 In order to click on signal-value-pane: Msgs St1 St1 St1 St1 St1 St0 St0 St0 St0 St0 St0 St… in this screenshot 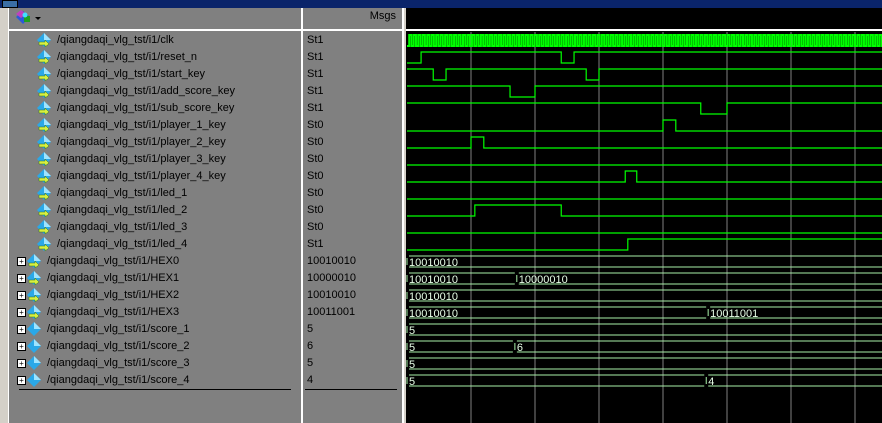, I will do `click(352, 215)`.